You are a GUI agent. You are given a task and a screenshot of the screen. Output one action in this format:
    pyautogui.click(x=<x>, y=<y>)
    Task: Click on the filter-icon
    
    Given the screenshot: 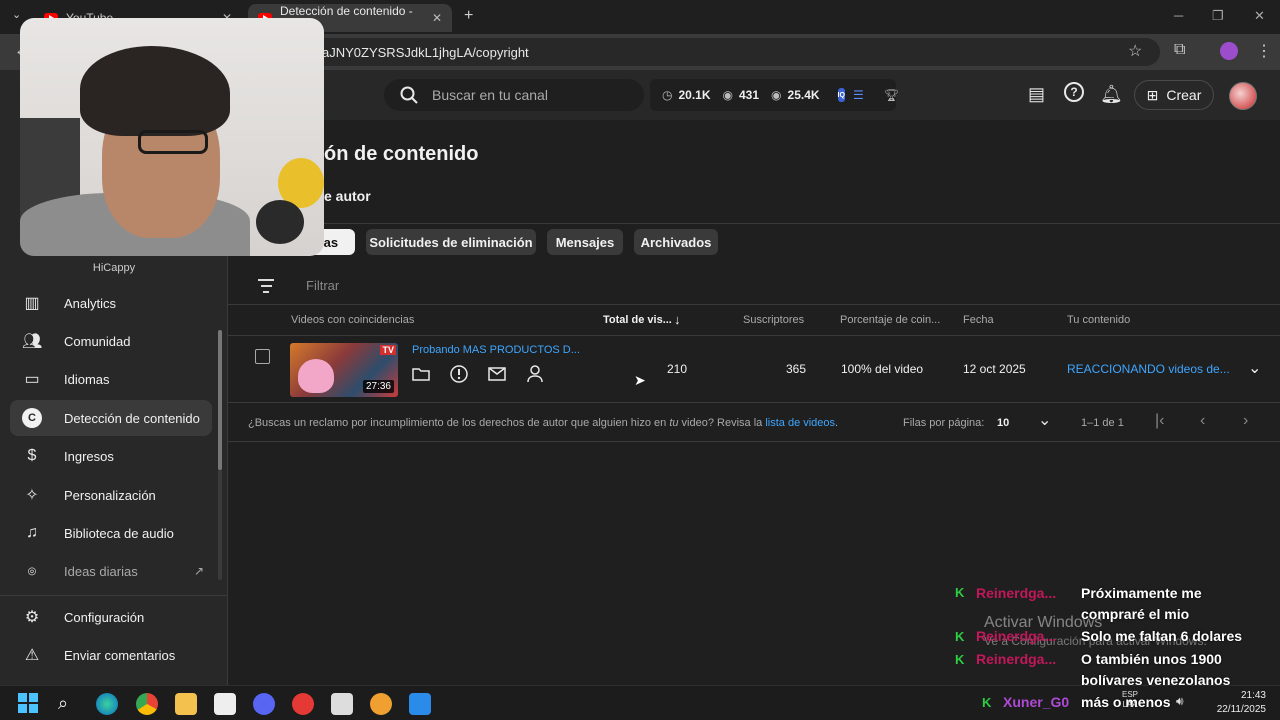 What is the action you would take?
    pyautogui.click(x=266, y=288)
    